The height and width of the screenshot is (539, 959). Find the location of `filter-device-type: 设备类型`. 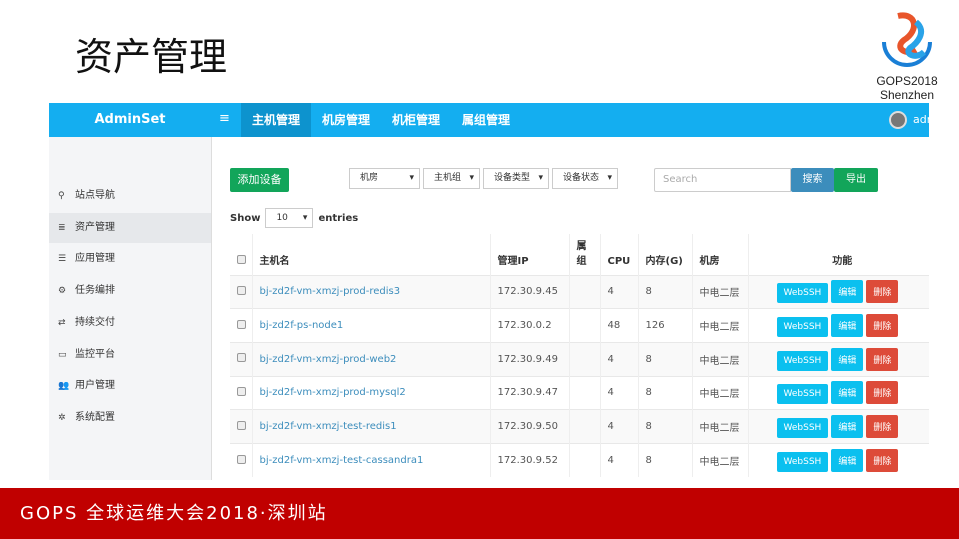

filter-device-type: 设备类型 is located at coordinates (516, 178).